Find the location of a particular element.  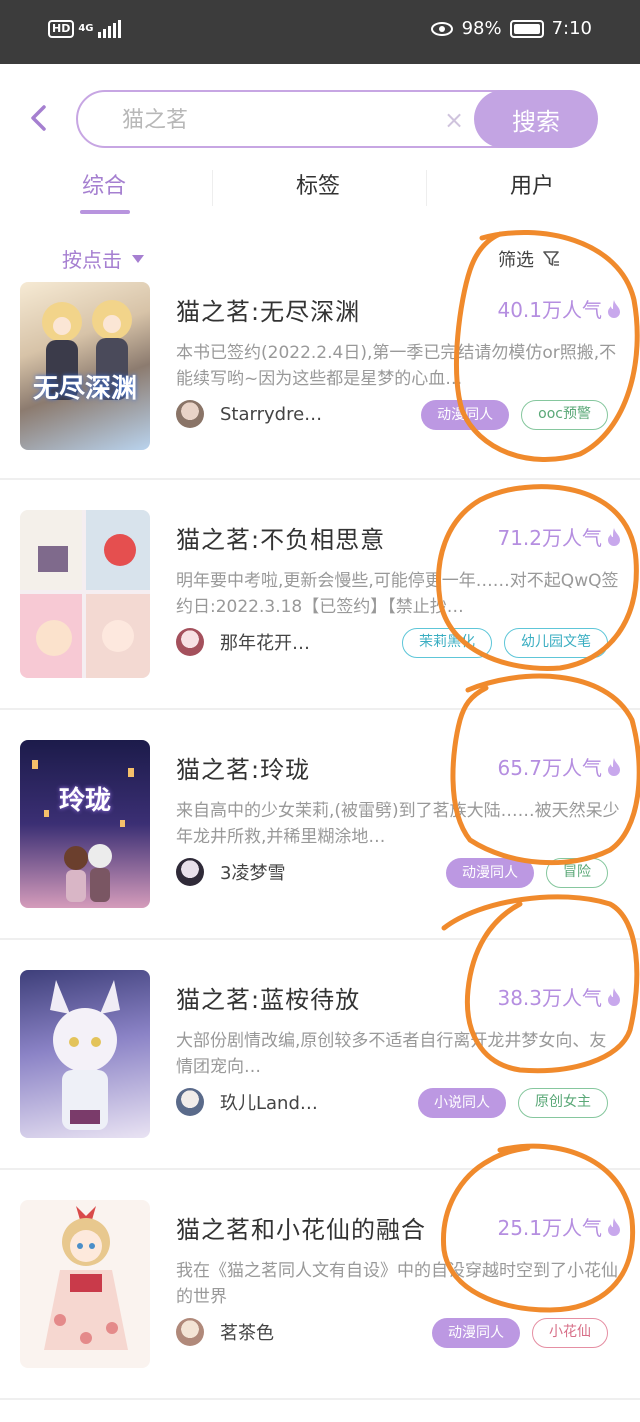

tag: 茉莉黑化 is located at coordinates (447, 643).